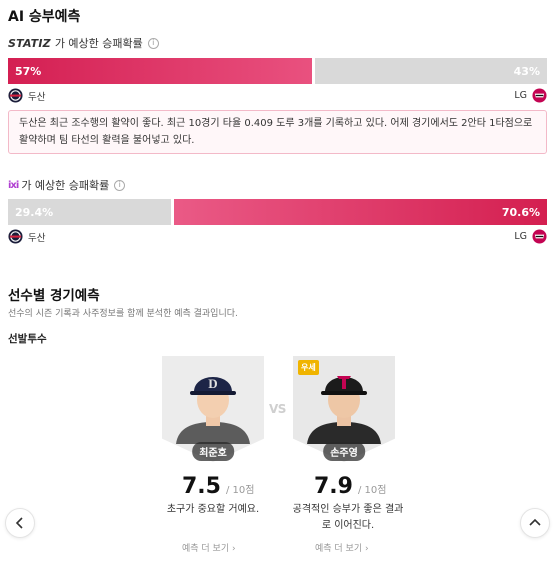 Image resolution: width=558 pixels, height=563 pixels. What do you see at coordinates (44, 17) in the screenshot?
I see `ai-prediction-title: AI 승부예측` at bounding box center [44, 17].